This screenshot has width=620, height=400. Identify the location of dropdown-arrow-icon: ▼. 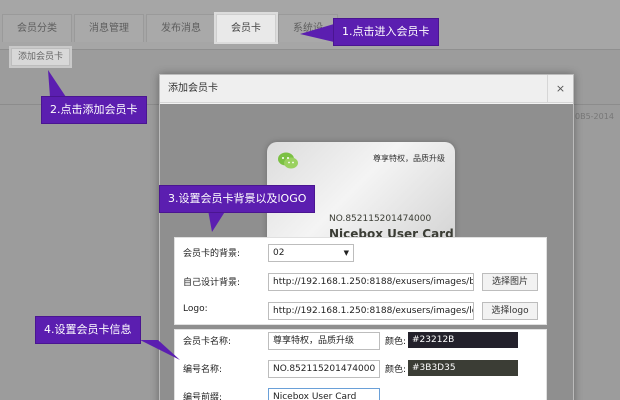
(346, 253).